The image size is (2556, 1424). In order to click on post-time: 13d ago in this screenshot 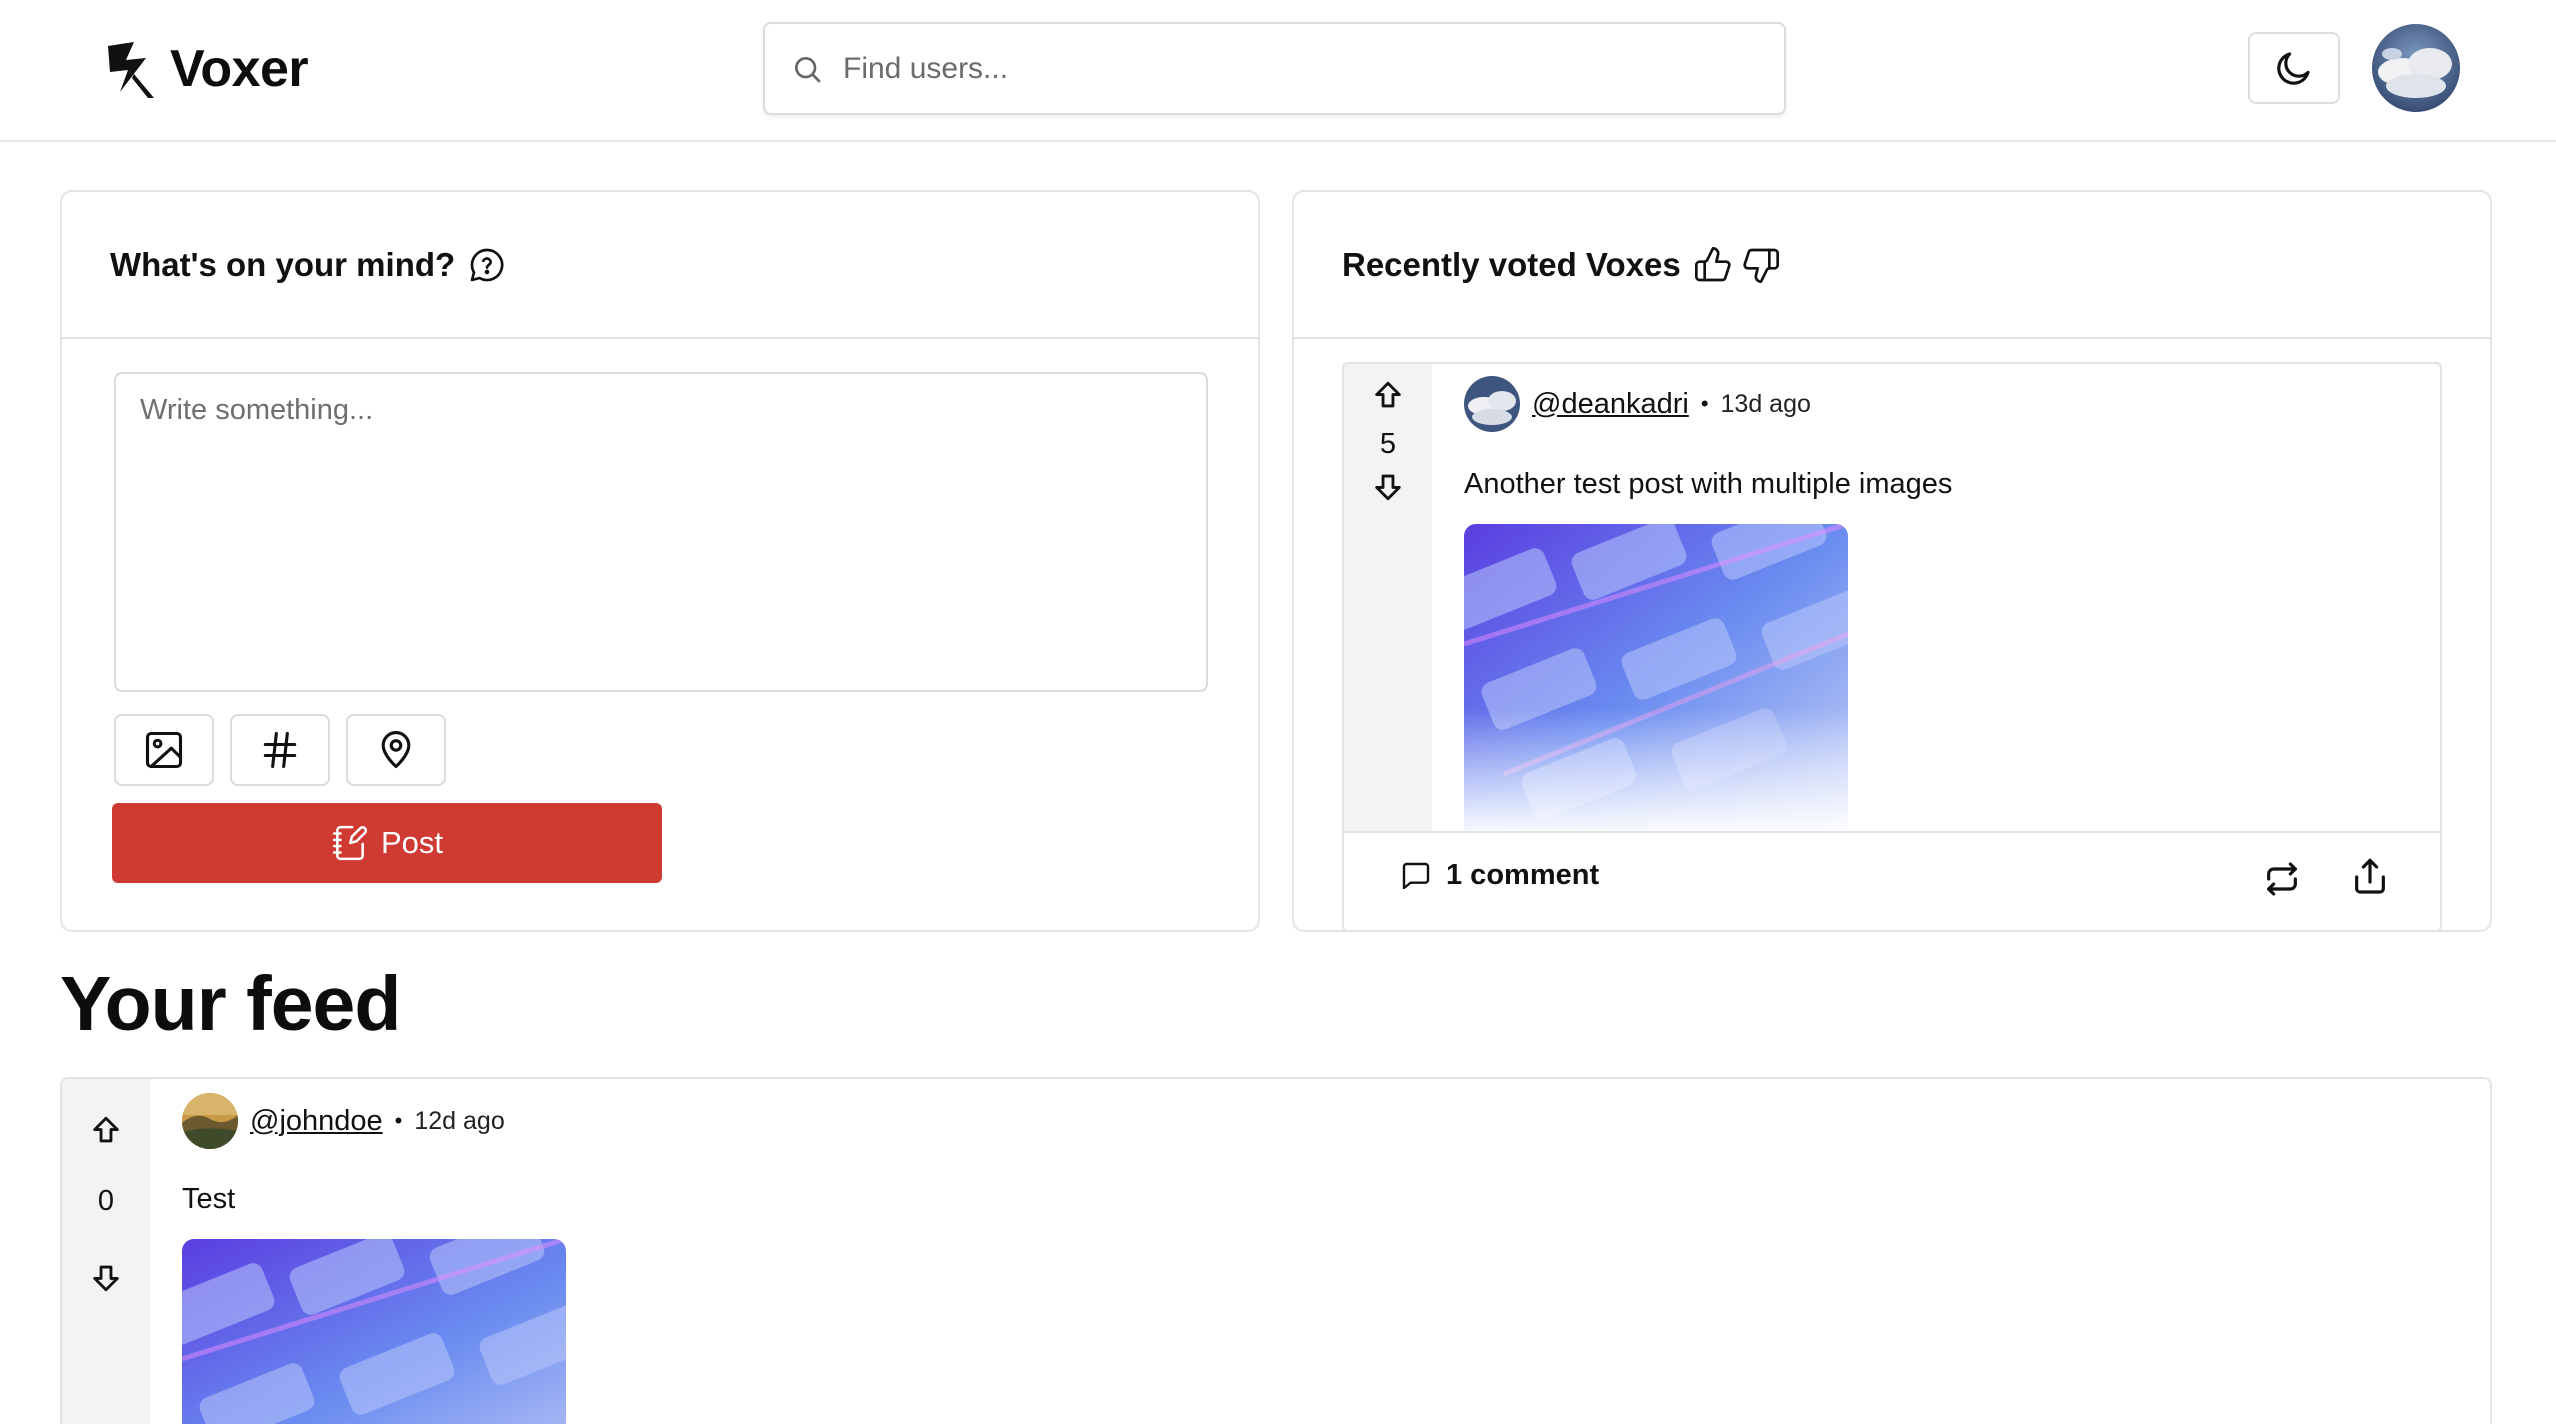, I will do `click(1765, 403)`.